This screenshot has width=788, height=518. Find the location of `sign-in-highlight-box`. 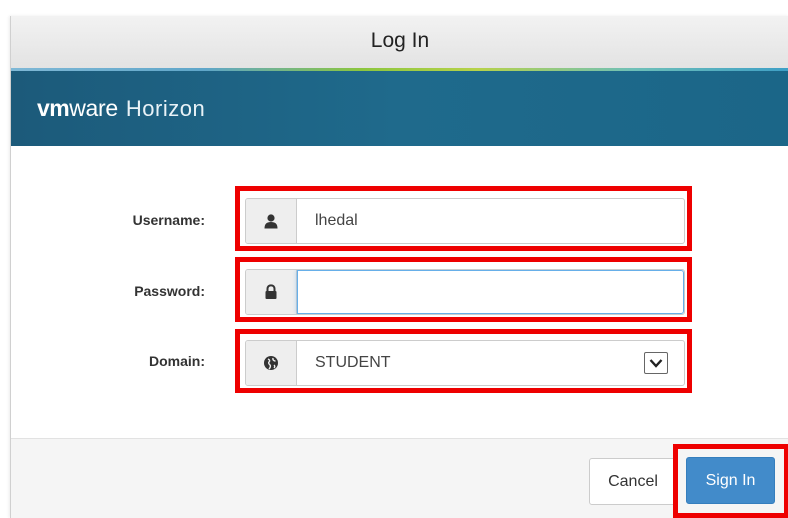

sign-in-highlight-box is located at coordinates (730, 481).